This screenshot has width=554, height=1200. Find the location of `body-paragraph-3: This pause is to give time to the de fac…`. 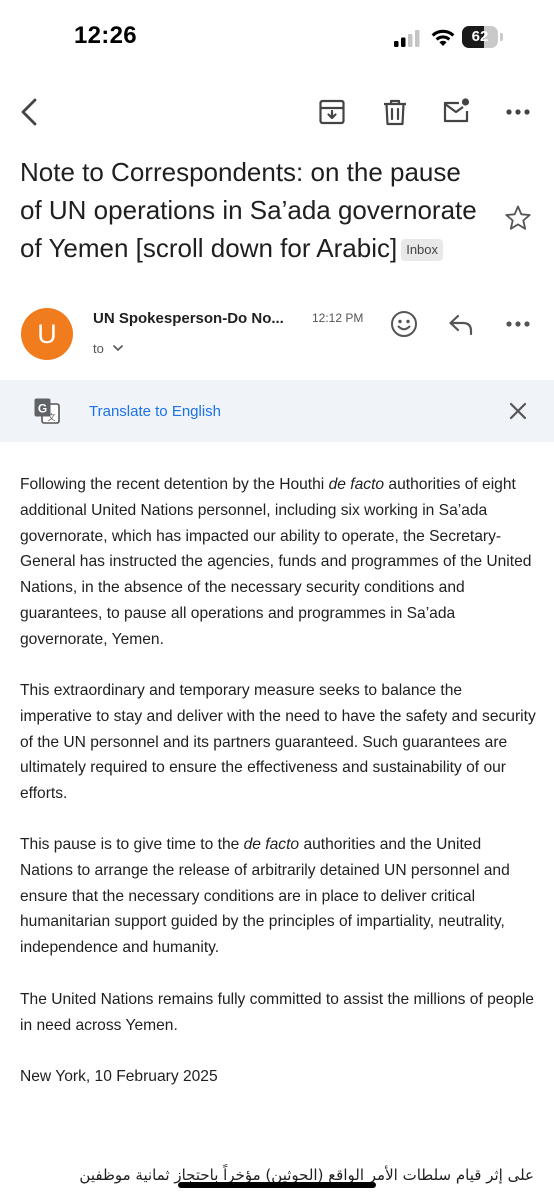

body-paragraph-3: This pause is to give time to the de fac… is located at coordinates (265, 896).